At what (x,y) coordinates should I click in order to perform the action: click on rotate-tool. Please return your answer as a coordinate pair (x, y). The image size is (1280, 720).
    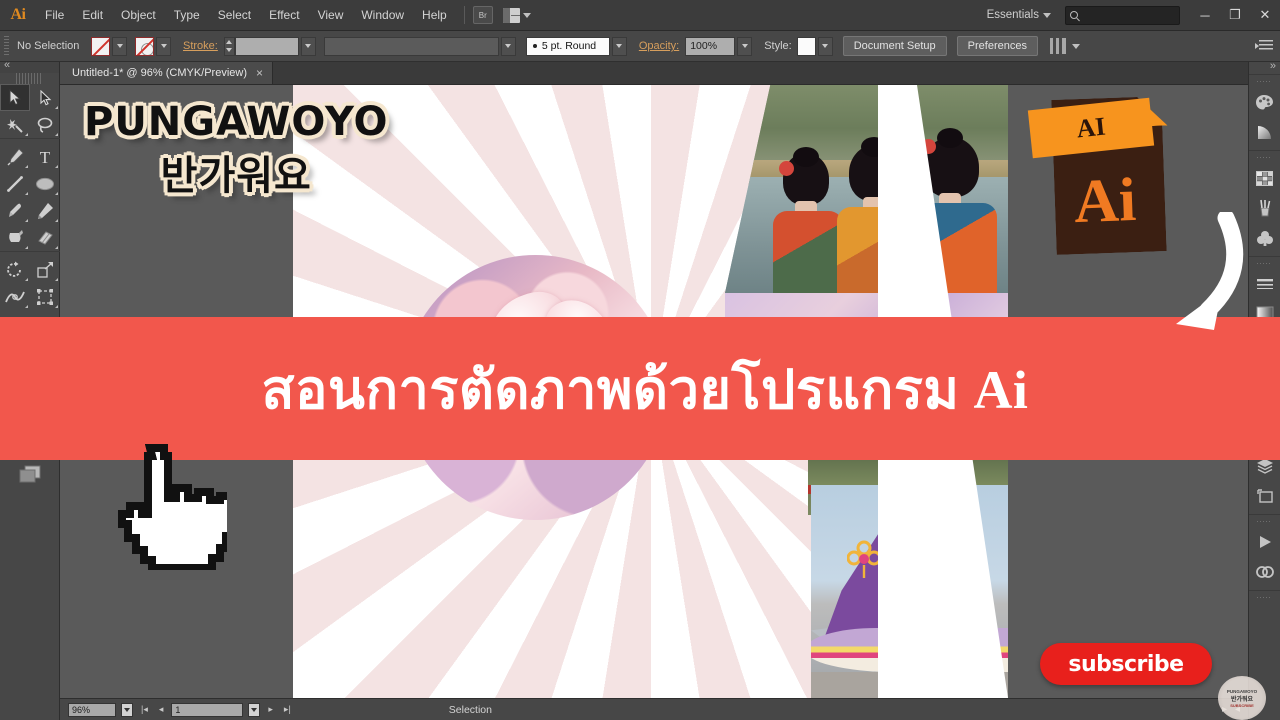
    Looking at the image, I should click on (15, 269).